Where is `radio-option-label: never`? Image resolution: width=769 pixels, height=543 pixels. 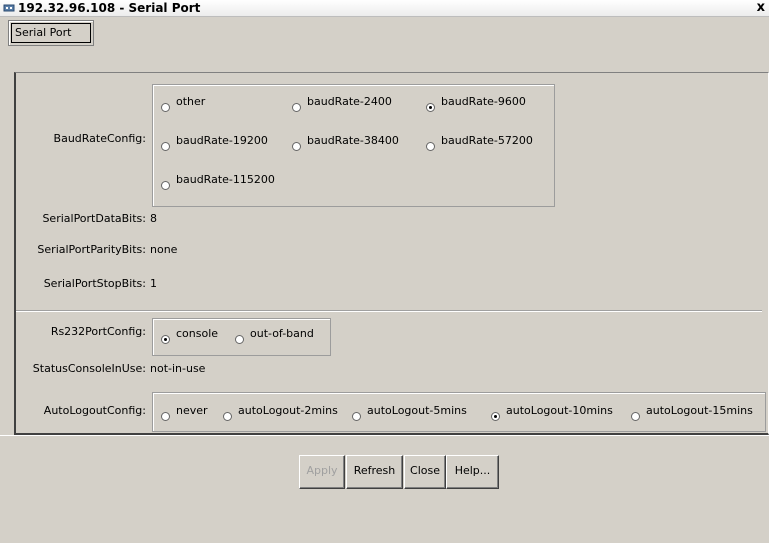
radio-option-label: never is located at coordinates (192, 410).